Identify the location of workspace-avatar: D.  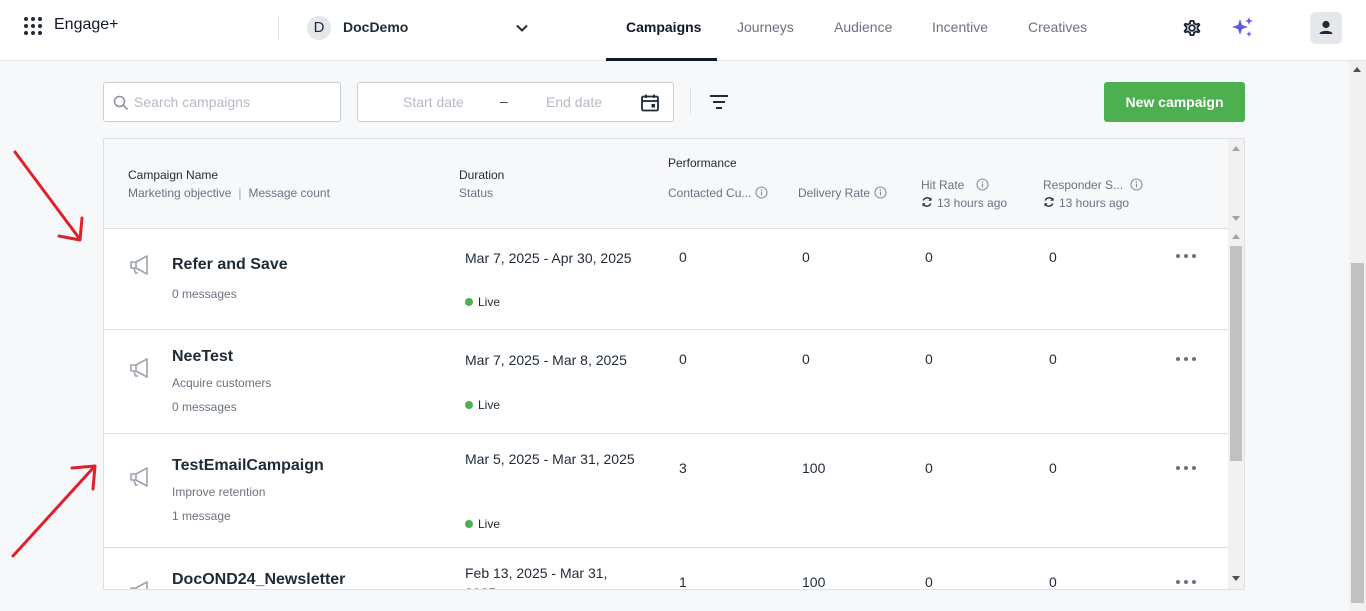
(319, 28).